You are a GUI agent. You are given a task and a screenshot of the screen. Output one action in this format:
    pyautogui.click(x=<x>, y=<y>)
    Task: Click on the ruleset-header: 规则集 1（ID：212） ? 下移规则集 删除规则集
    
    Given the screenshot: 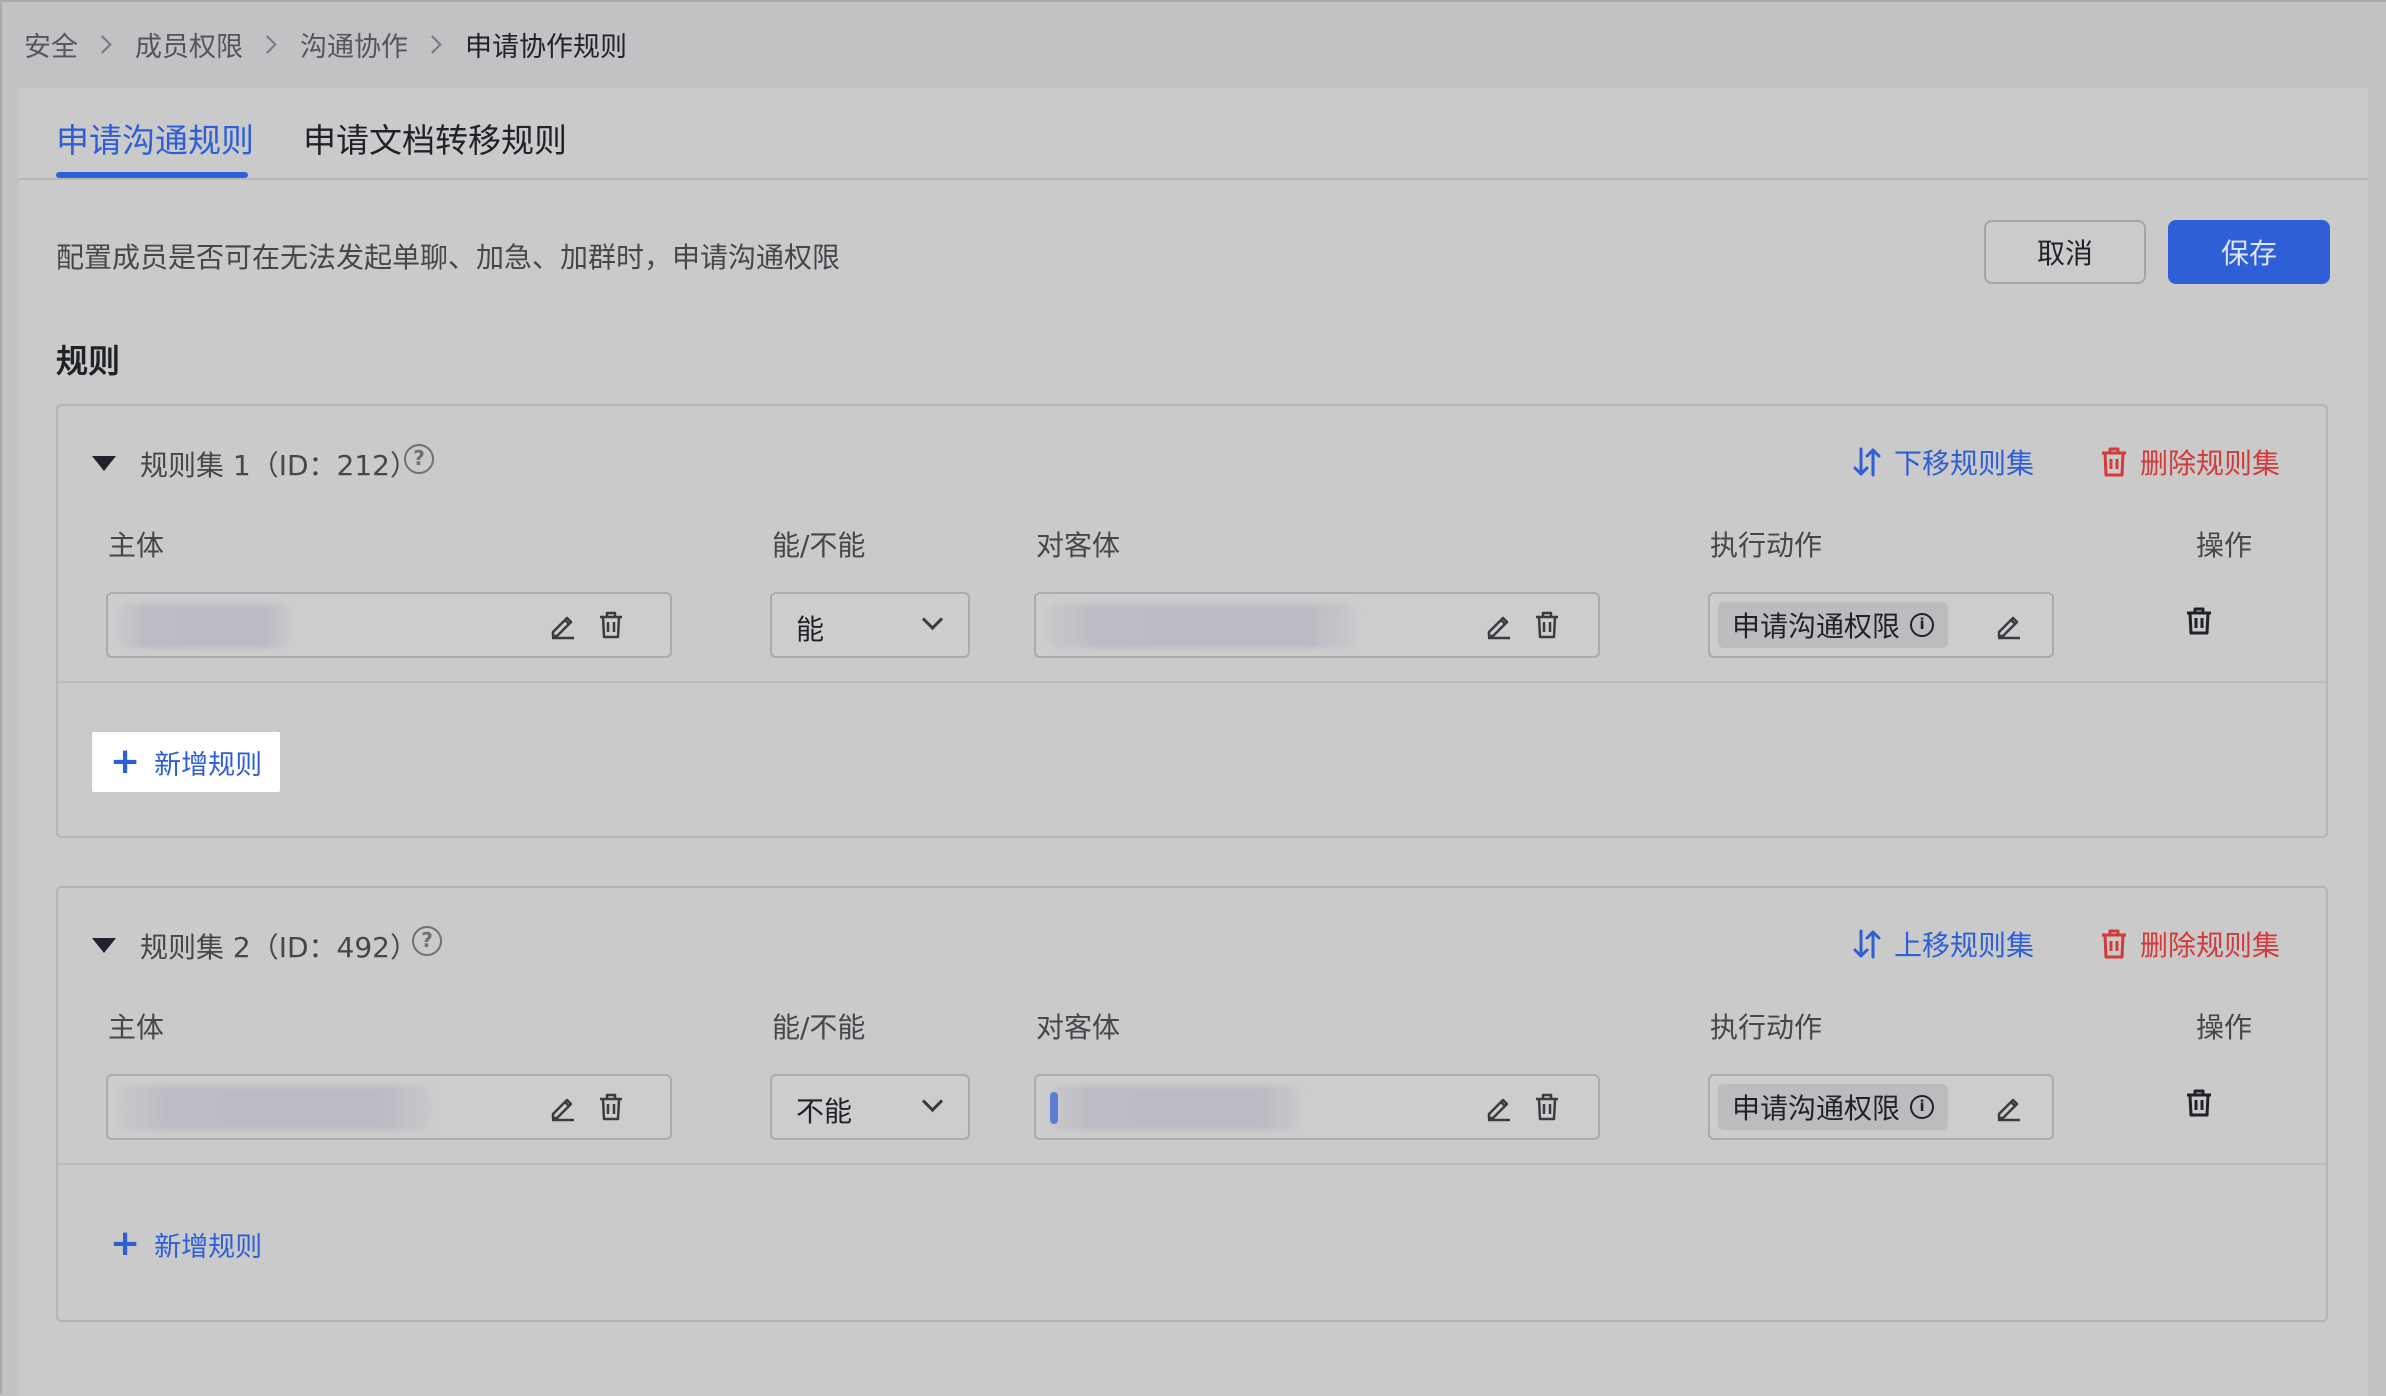 What is the action you would take?
    pyautogui.click(x=1192, y=446)
    